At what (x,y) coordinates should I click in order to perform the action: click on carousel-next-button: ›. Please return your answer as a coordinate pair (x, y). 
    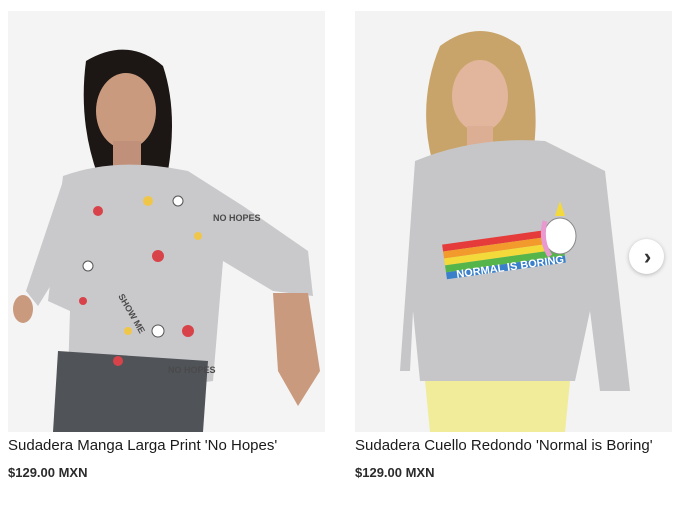
    Looking at the image, I should click on (646, 256).